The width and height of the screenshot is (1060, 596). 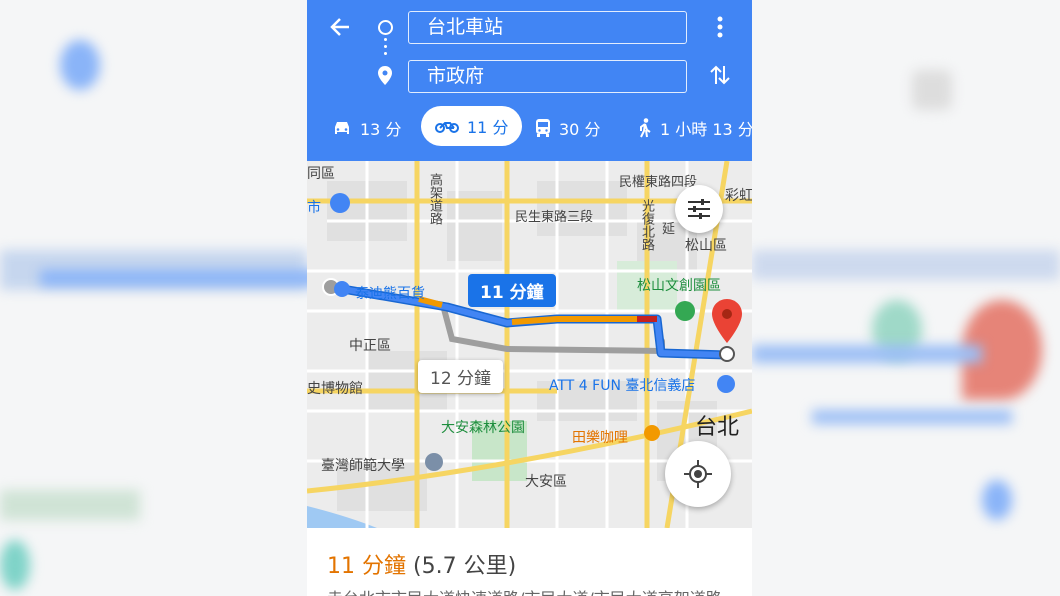 What do you see at coordinates (434, 462) in the screenshot?
I see `school-icon` at bounding box center [434, 462].